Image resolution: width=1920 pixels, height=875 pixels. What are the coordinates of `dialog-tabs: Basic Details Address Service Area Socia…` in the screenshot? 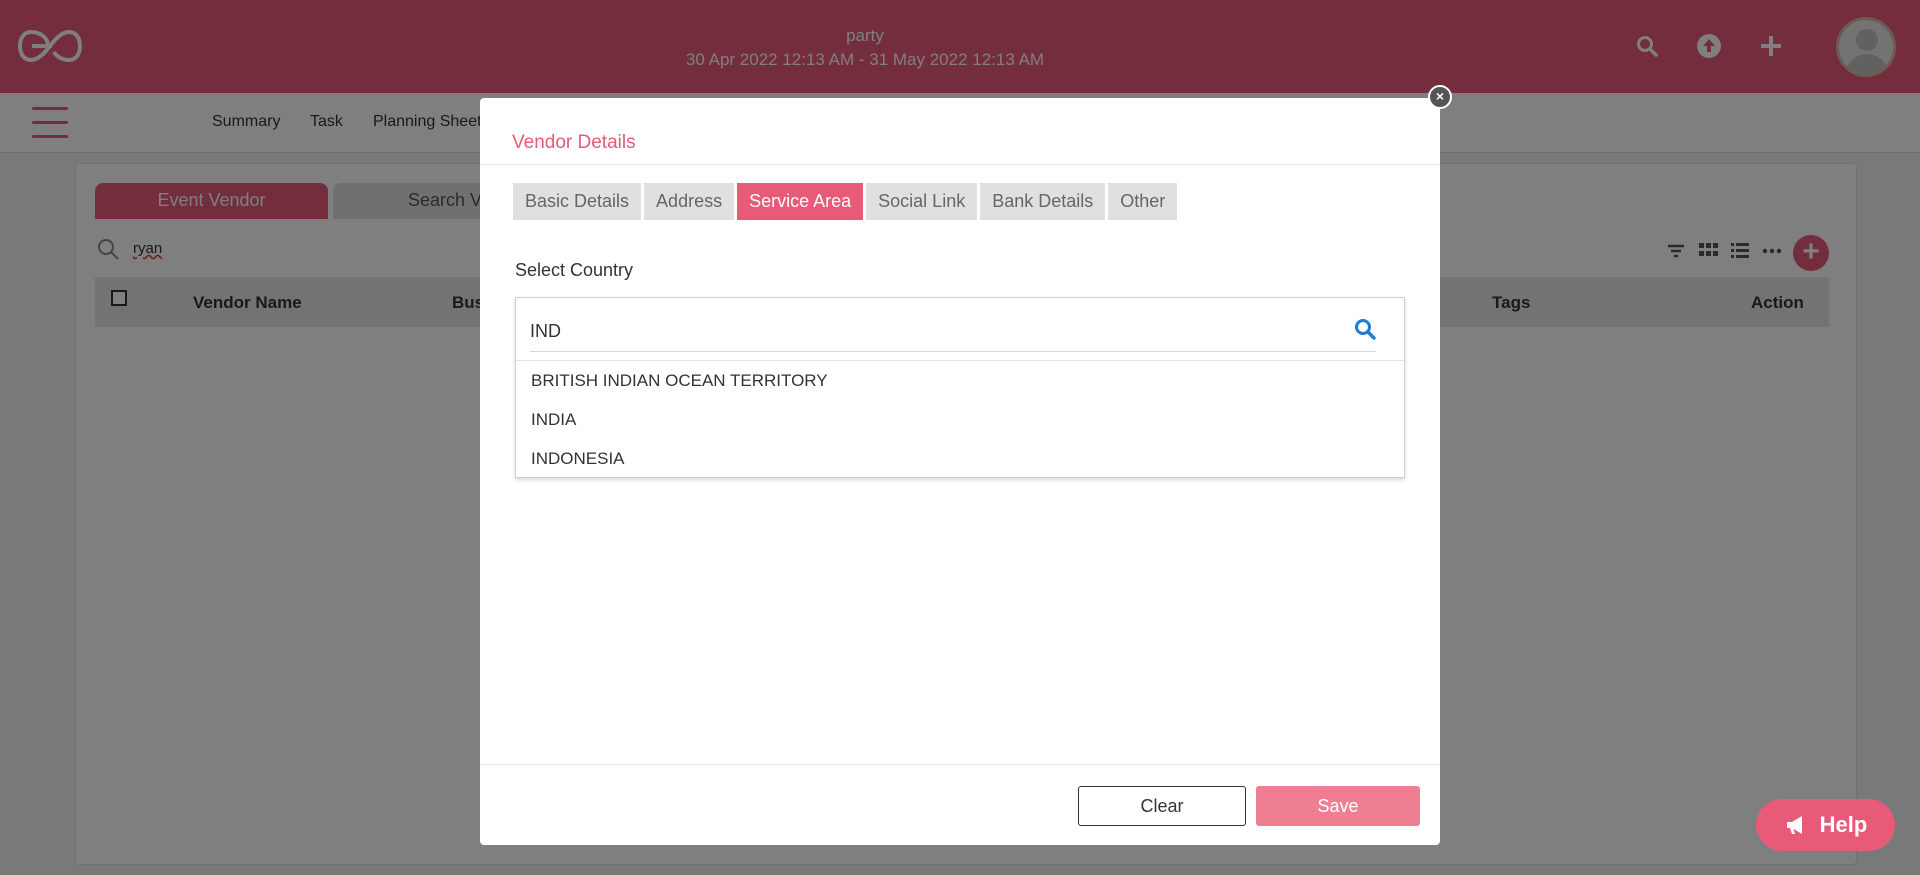 It's located at (845, 201).